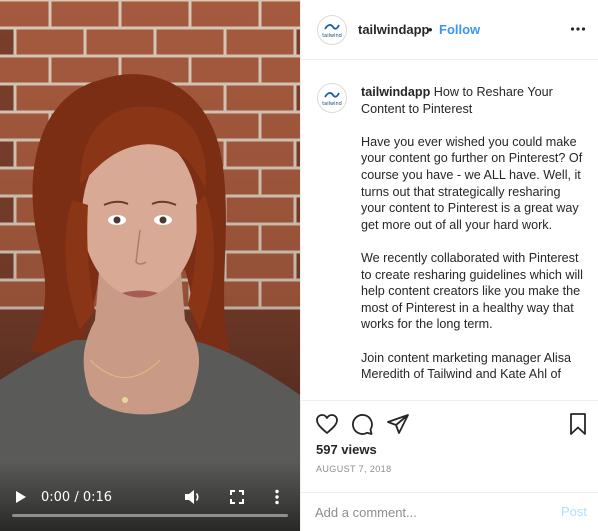 This screenshot has height=531, width=598. I want to click on video-controls-row: 0:00 / 0:16, so click(150, 497).